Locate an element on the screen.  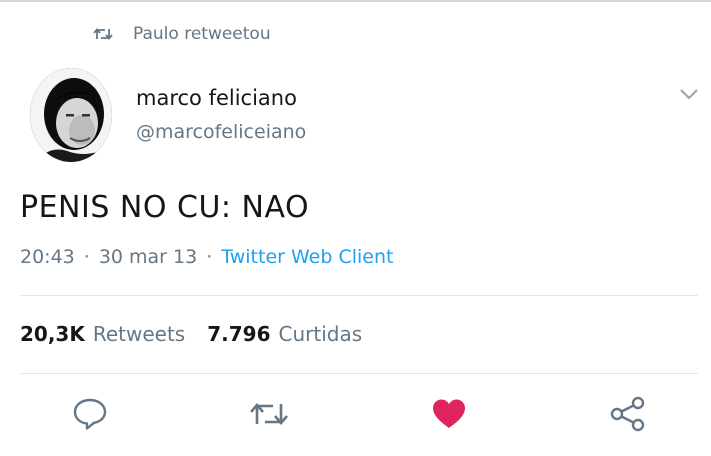
likes-count: 7.796 is located at coordinates (238, 334).